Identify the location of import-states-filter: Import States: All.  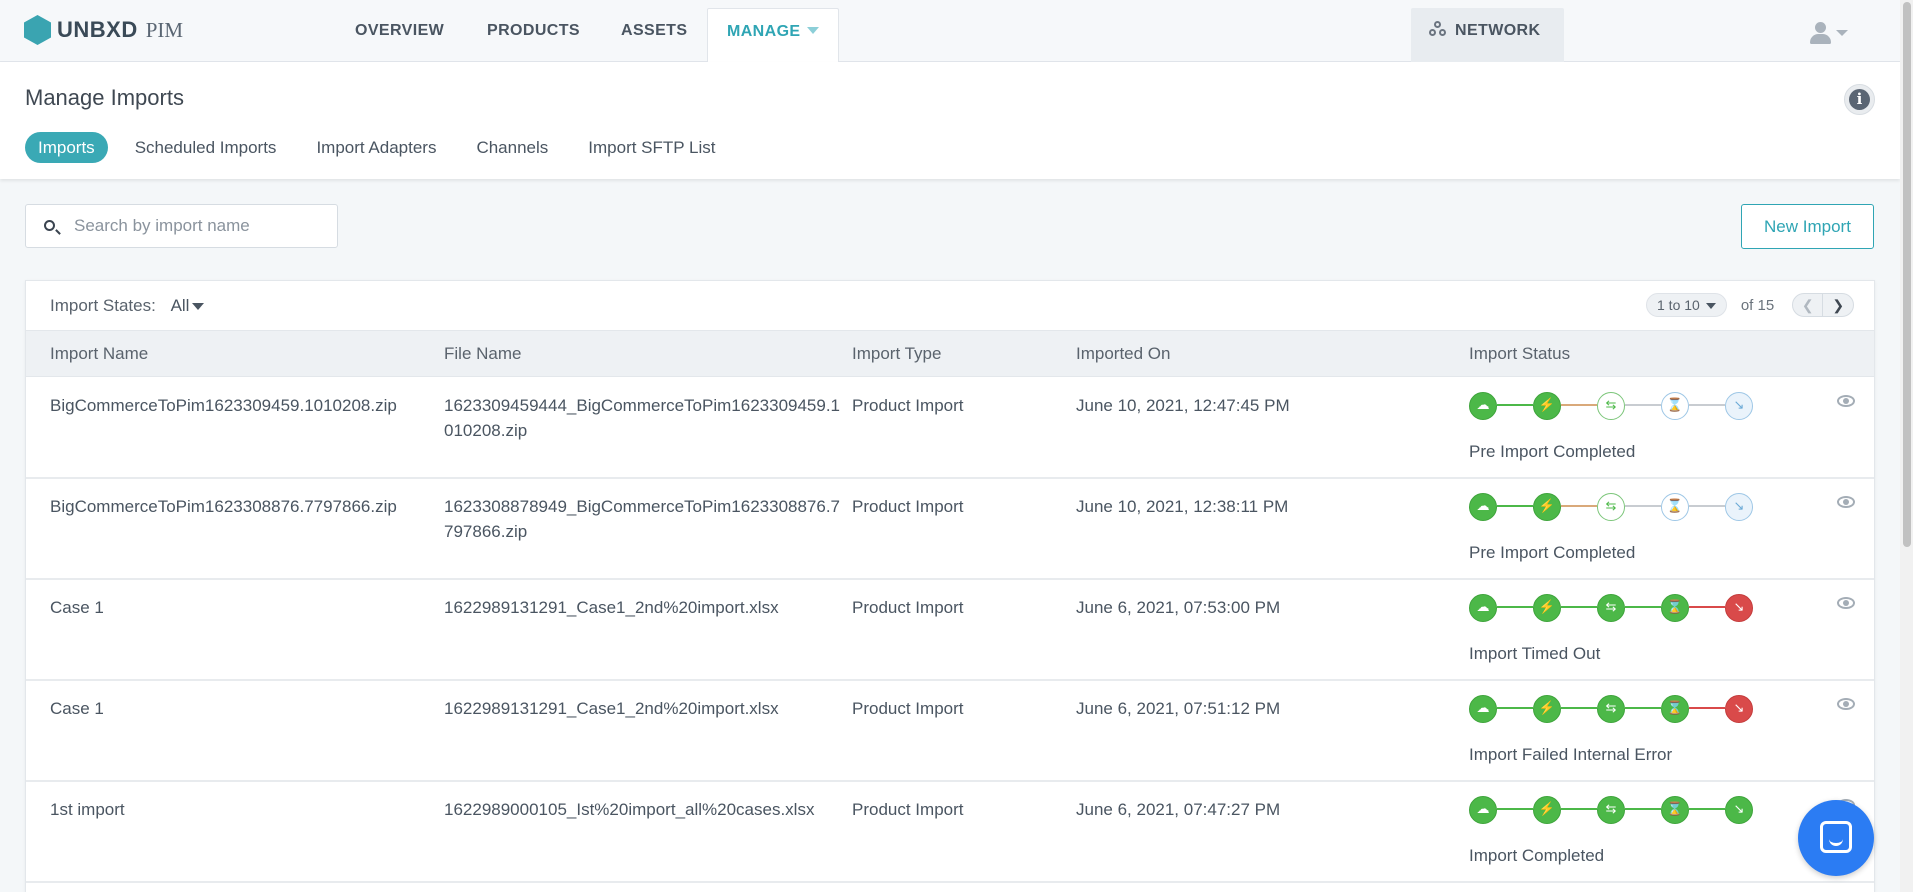
(127, 306).